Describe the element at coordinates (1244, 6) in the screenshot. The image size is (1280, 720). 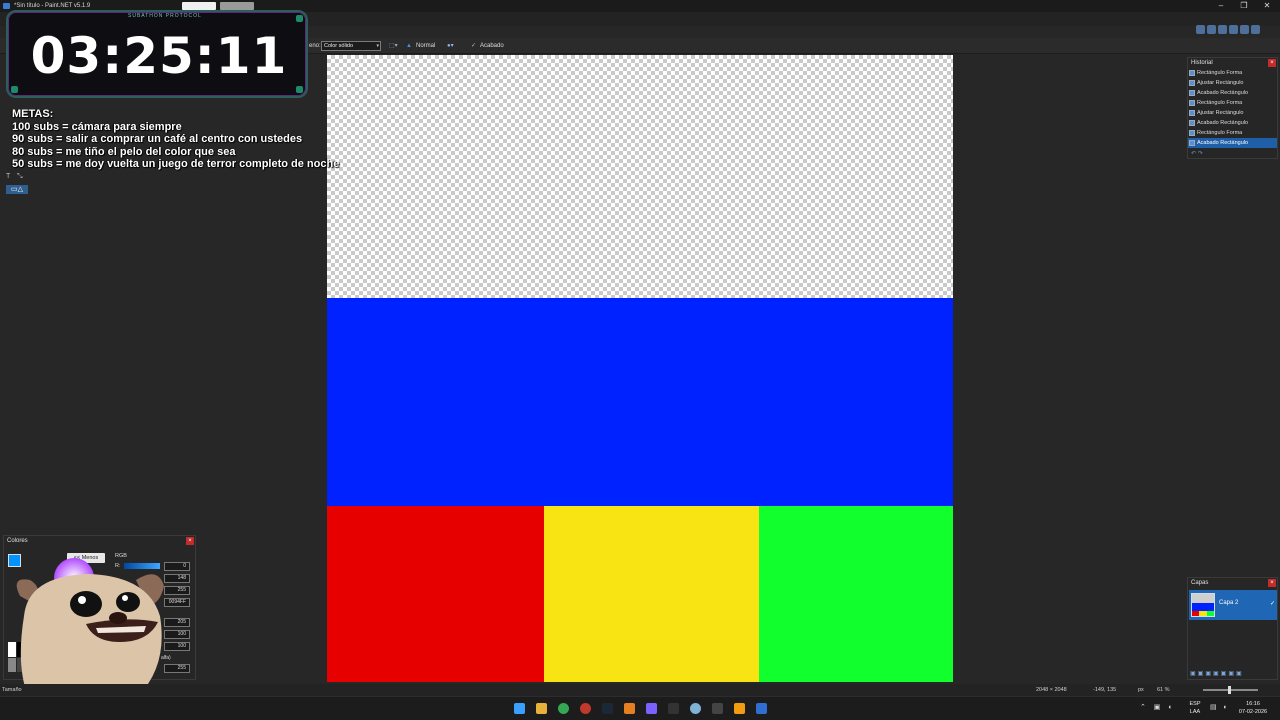
I see `maximize-button: ❐` at that location.